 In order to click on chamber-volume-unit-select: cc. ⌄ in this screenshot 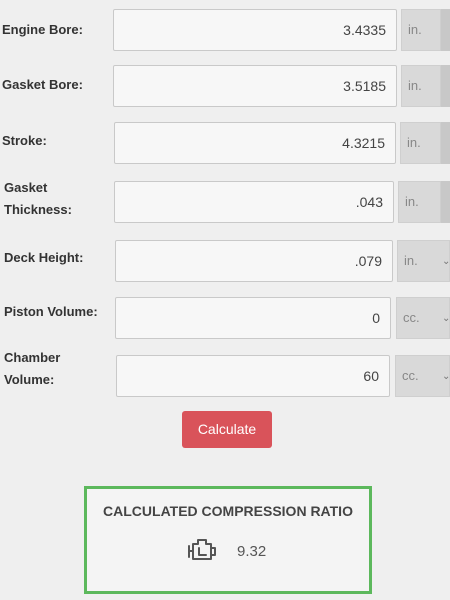, I will do `click(422, 376)`.